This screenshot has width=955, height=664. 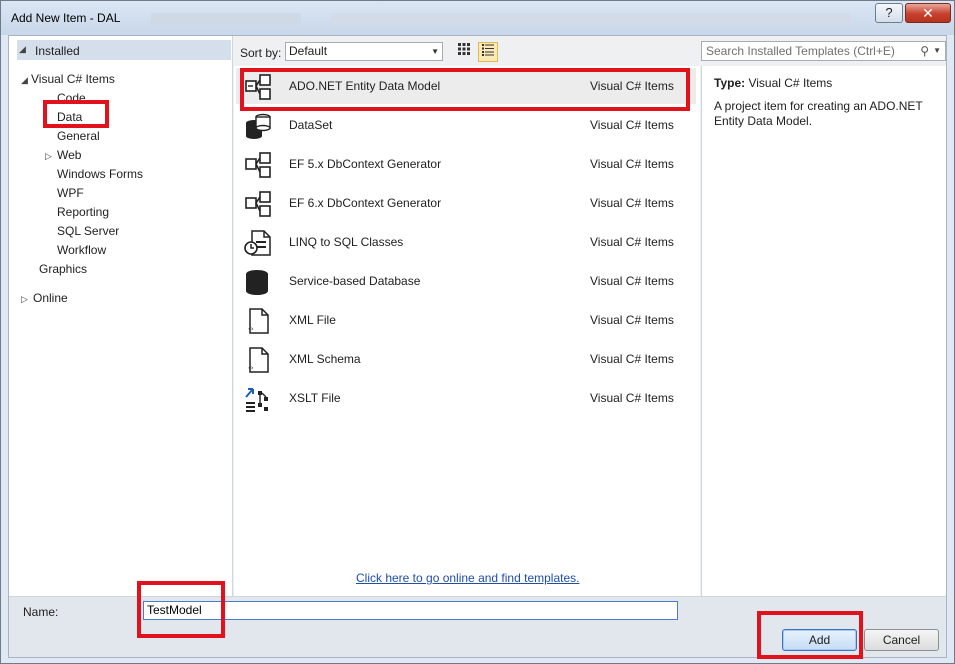 I want to click on list-item: Service-based Database Visual C# Items, so click(x=466, y=281).